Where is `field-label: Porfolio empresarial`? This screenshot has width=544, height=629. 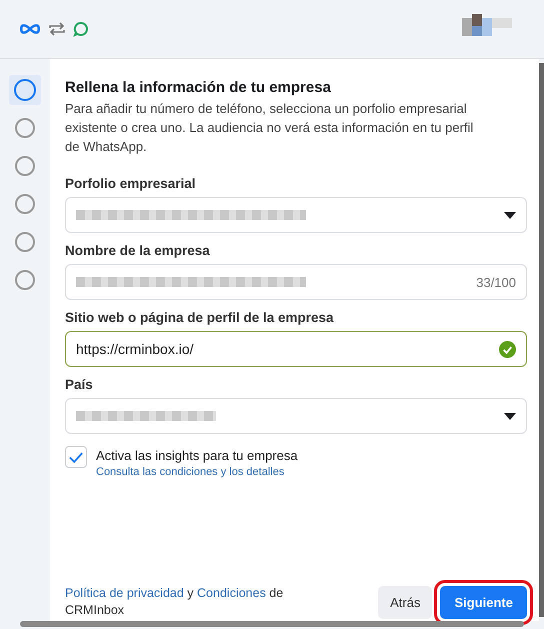 field-label: Porfolio empresarial is located at coordinates (131, 183).